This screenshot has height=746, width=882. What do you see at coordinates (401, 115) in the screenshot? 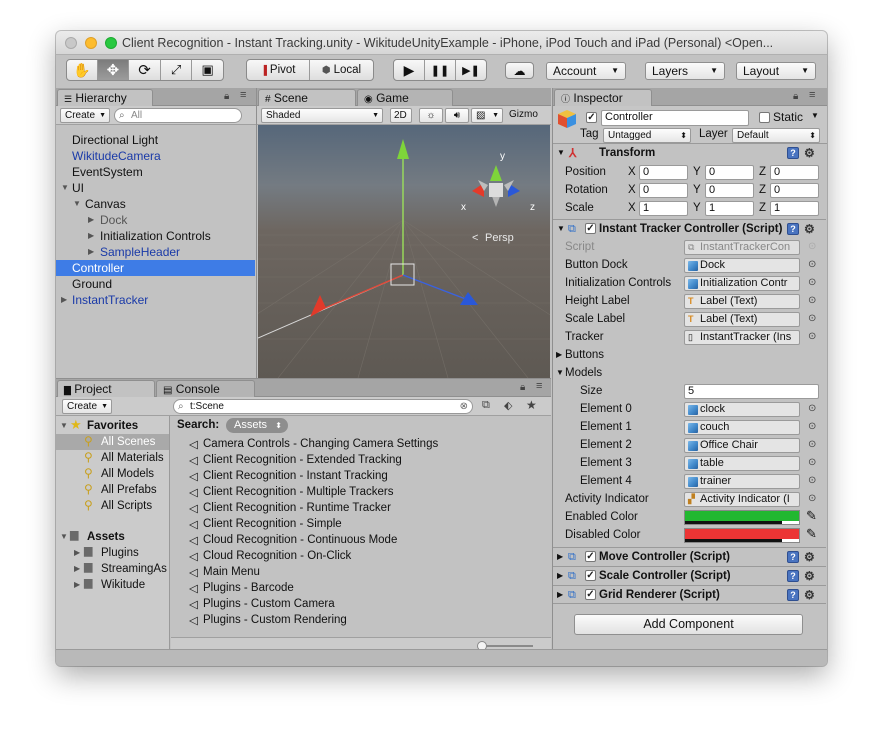
I see `2d-toggle-button: 2D` at bounding box center [401, 115].